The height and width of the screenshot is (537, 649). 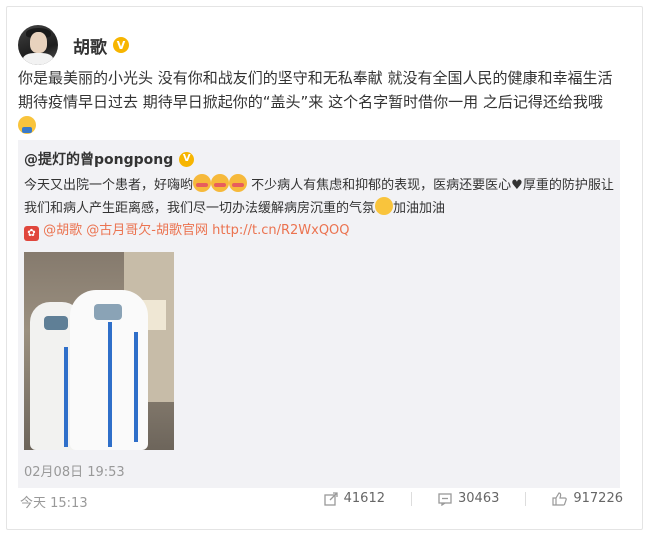 I want to click on red-packet-icon: ✿, so click(x=31, y=233).